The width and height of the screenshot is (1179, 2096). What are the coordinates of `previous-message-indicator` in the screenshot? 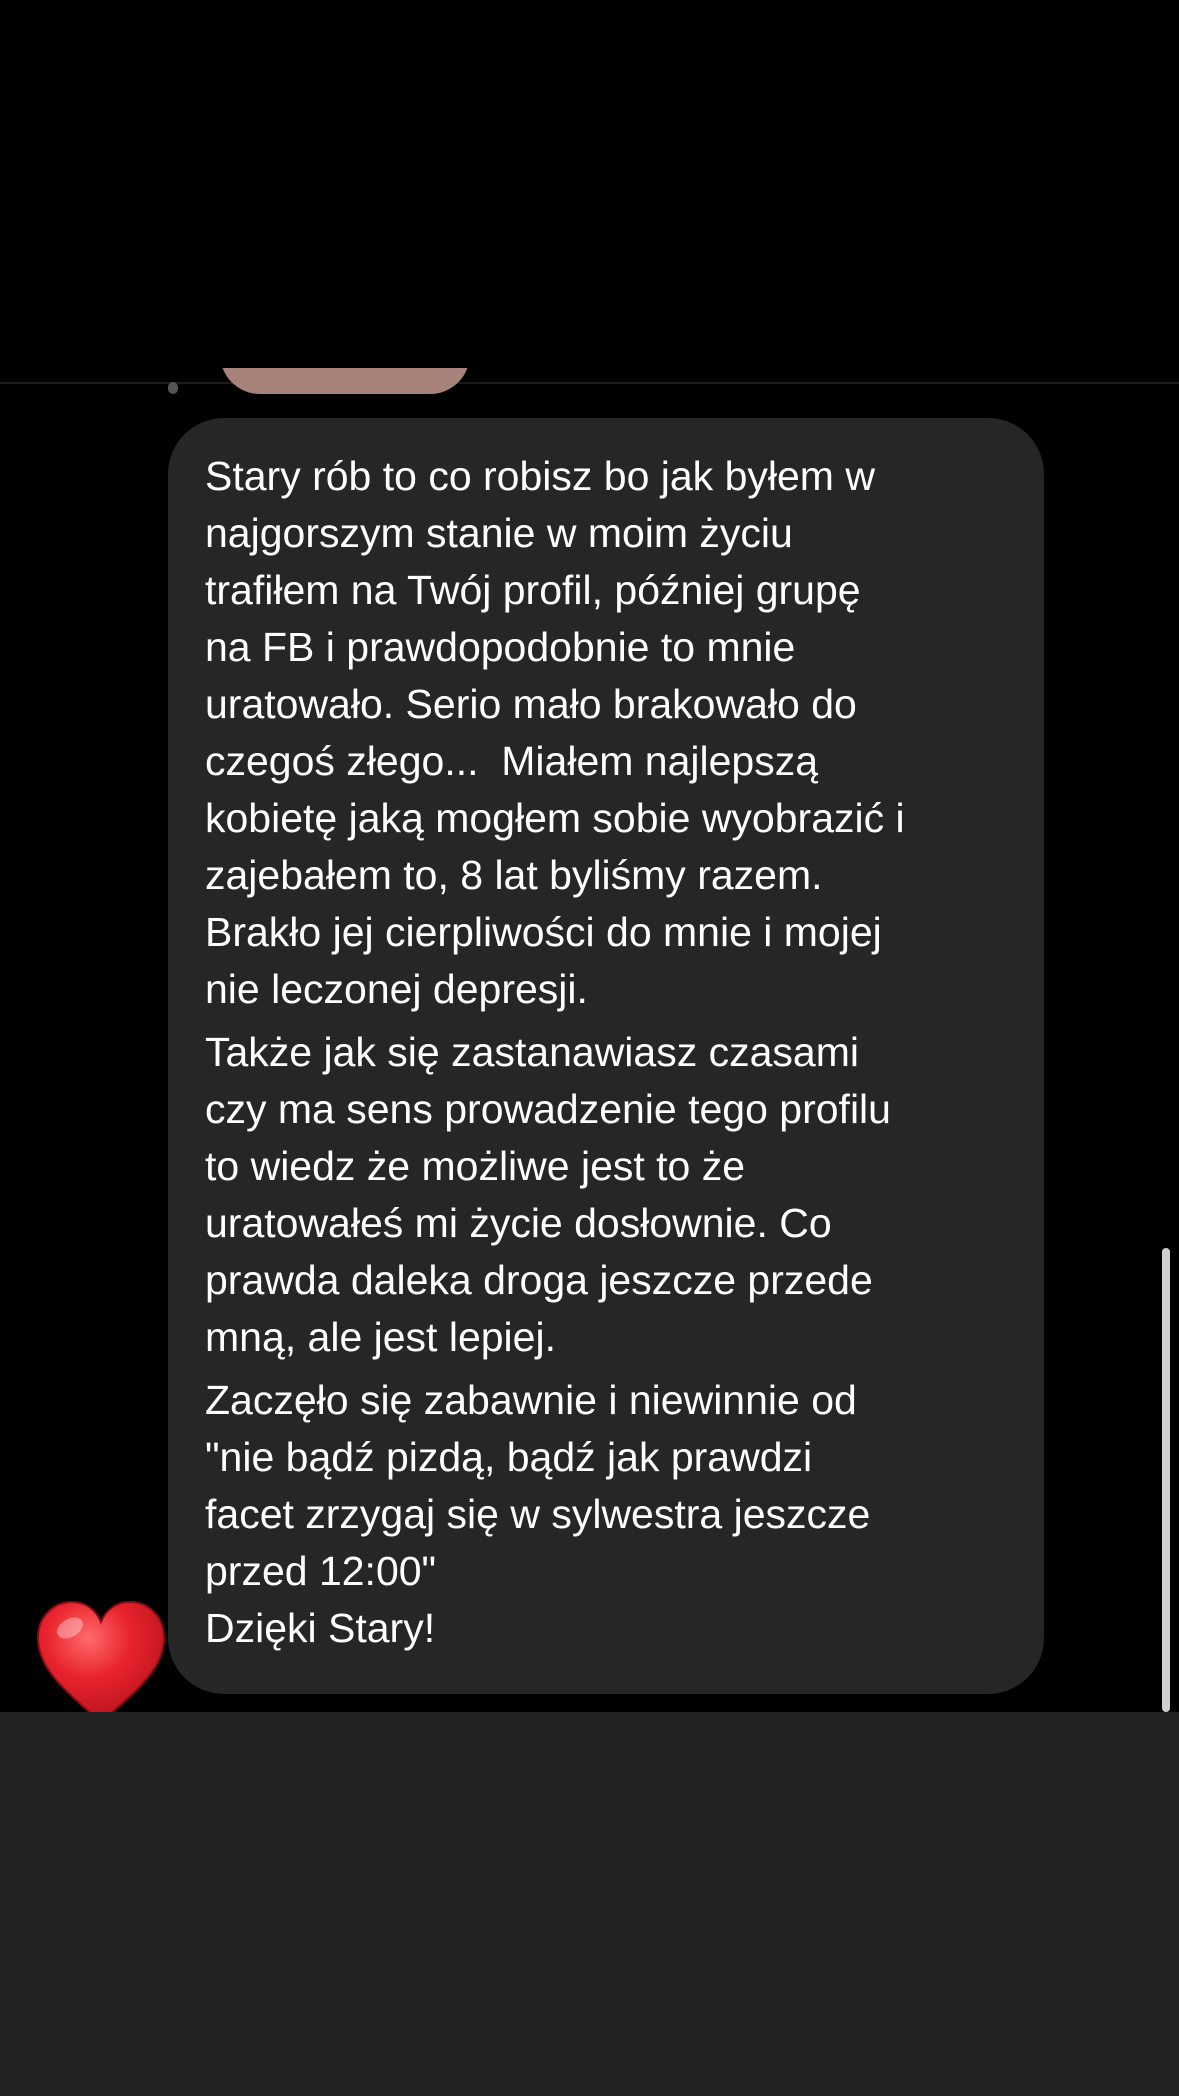 It's located at (173, 388).